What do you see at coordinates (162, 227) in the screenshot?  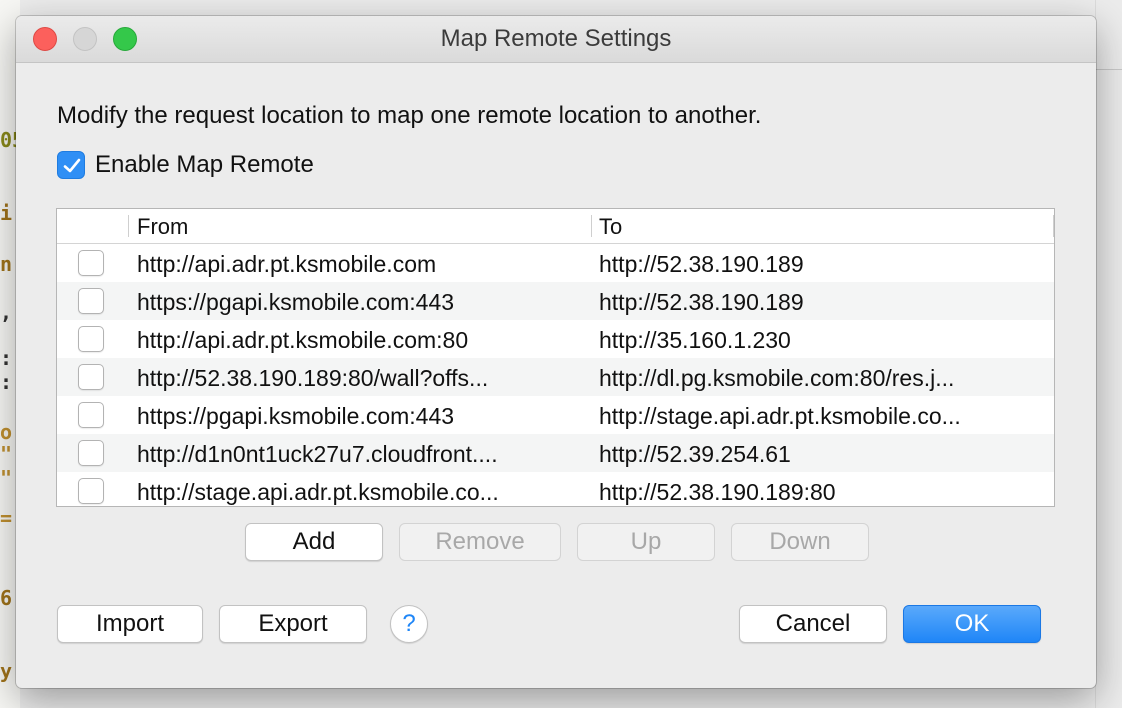 I see `column-header-from: From` at bounding box center [162, 227].